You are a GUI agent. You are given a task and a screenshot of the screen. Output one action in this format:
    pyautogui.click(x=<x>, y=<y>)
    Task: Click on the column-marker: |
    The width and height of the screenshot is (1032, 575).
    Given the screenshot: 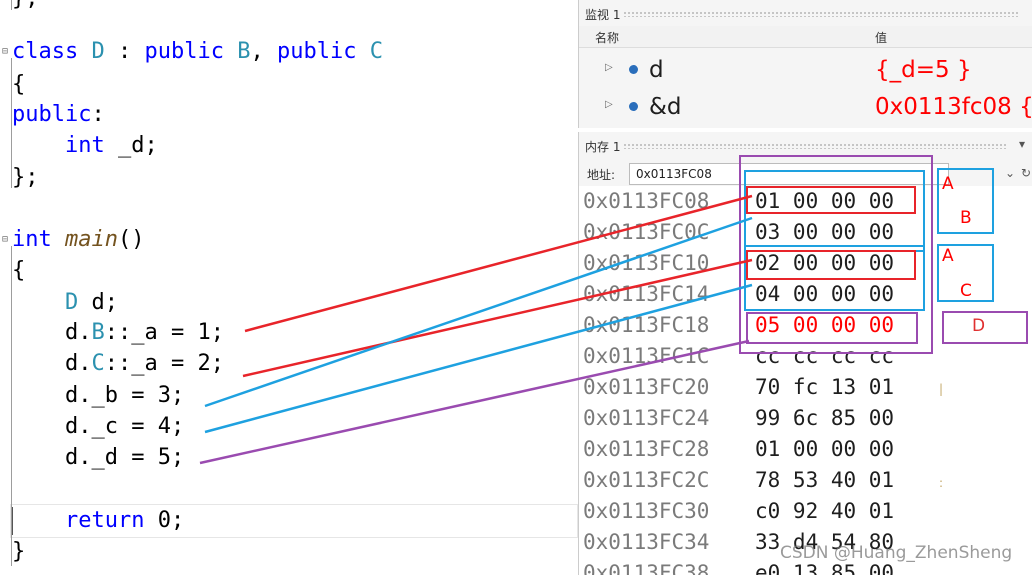 What is the action you would take?
    pyautogui.click(x=941, y=389)
    